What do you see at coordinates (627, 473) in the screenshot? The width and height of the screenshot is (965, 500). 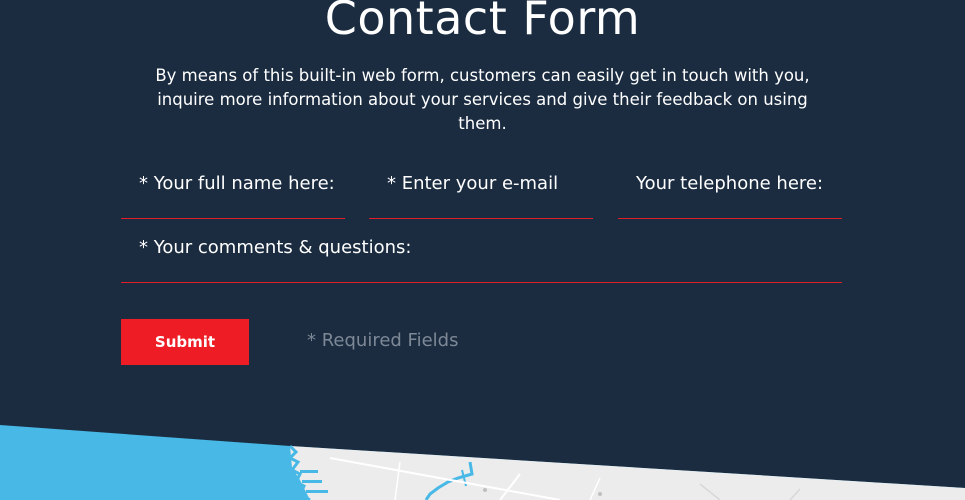 I see `map-land` at bounding box center [627, 473].